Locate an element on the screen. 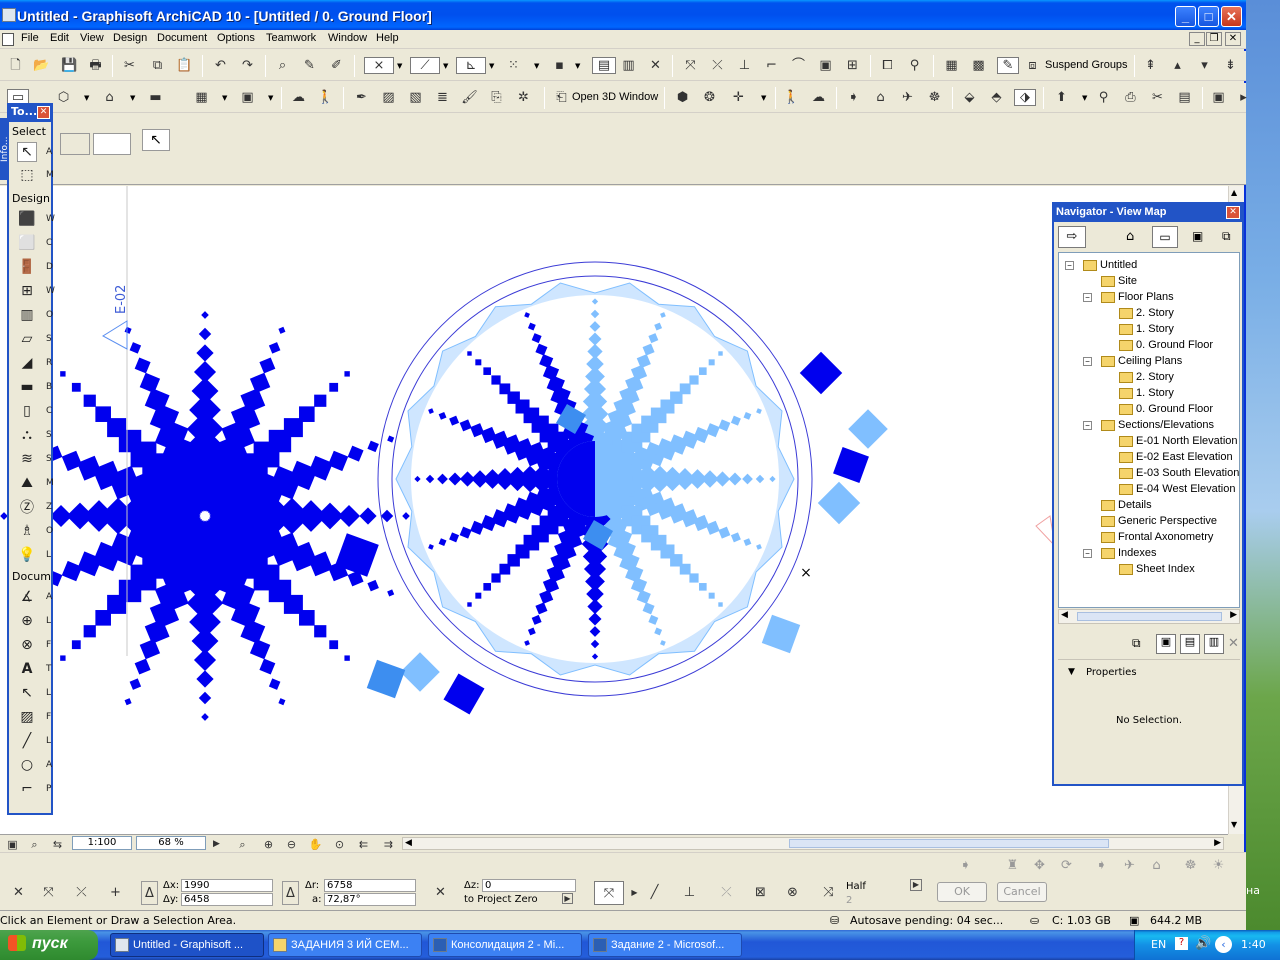 The width and height of the screenshot is (1280, 960). shell-tool-icon: ≋ is located at coordinates (27, 459).